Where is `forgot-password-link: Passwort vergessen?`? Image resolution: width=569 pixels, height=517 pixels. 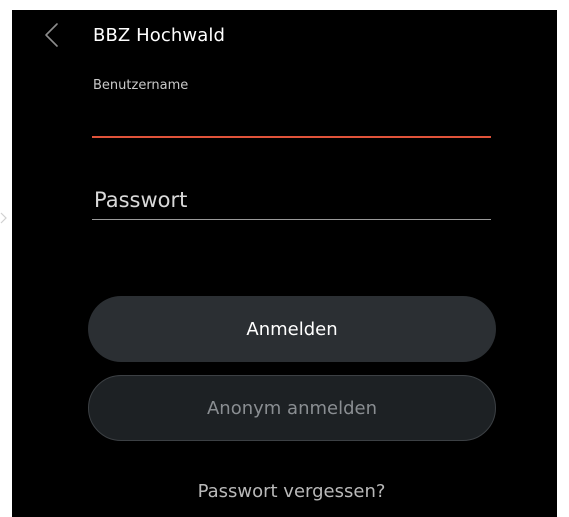 forgot-password-link: Passwort vergessen? is located at coordinates (284, 492).